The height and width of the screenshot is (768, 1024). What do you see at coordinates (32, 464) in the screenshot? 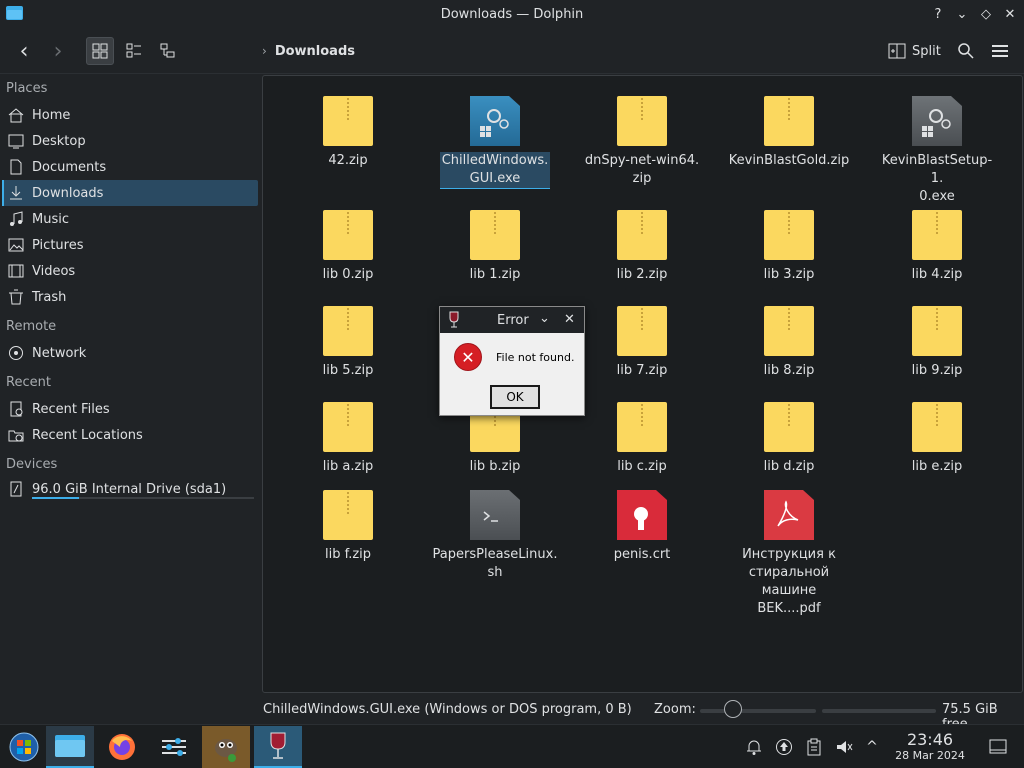
I see `devices-header: Devices` at bounding box center [32, 464].